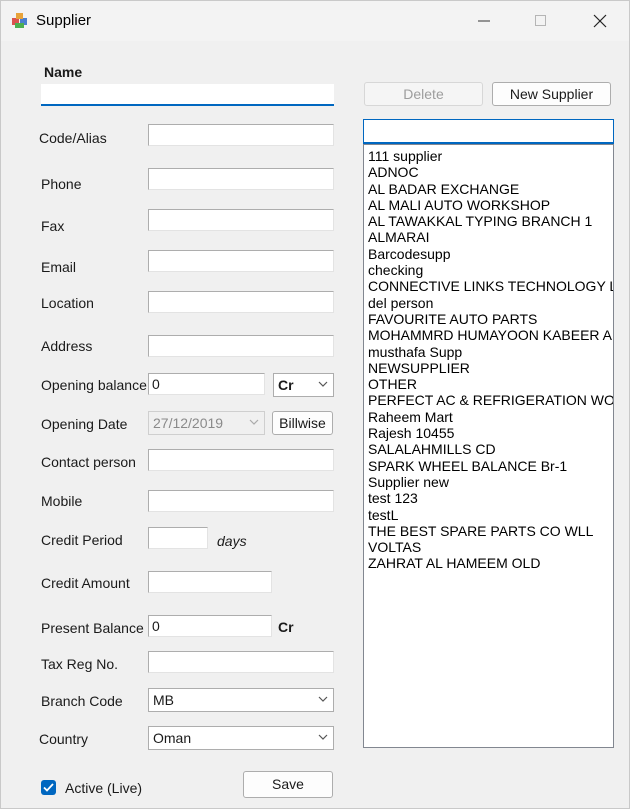 The image size is (630, 809). I want to click on mobile-input, so click(241, 501).